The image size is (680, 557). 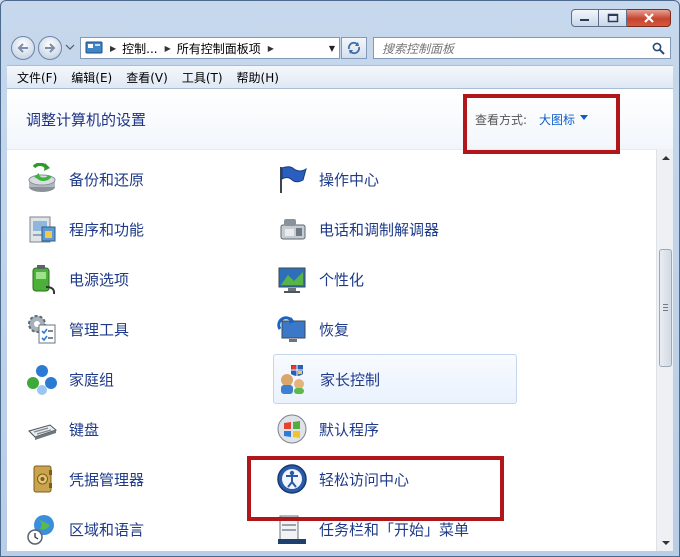 I want to click on item-keyboard: 键盘, so click(x=135, y=429).